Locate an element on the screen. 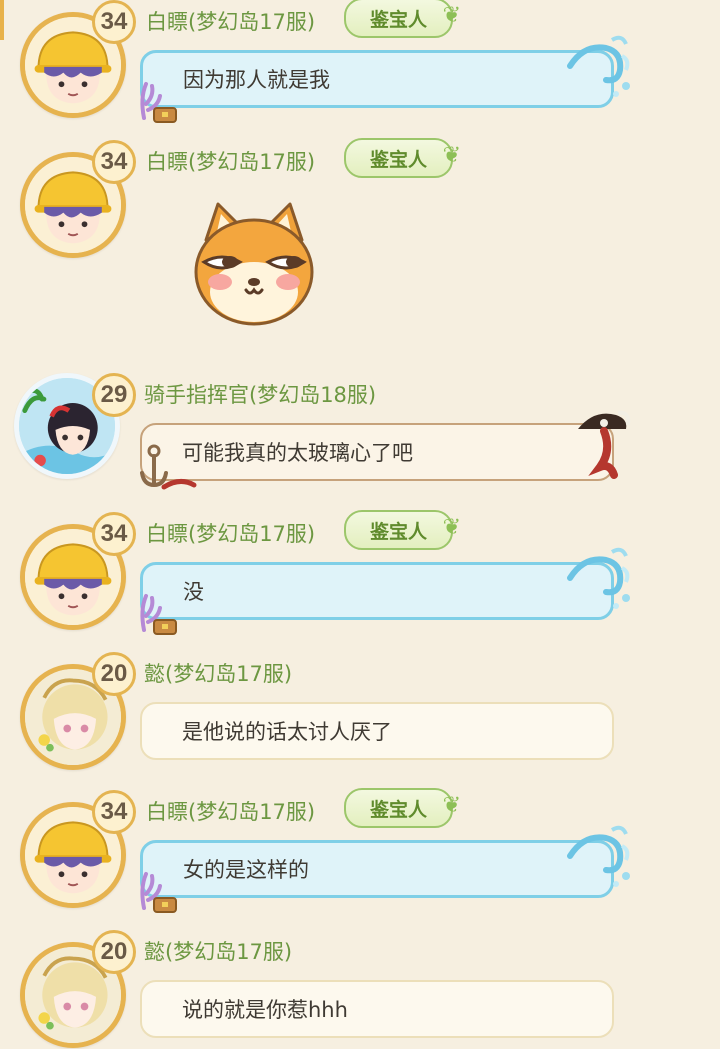 The width and height of the screenshot is (720, 1049). message-text: 女的是这样的 is located at coordinates (246, 870).